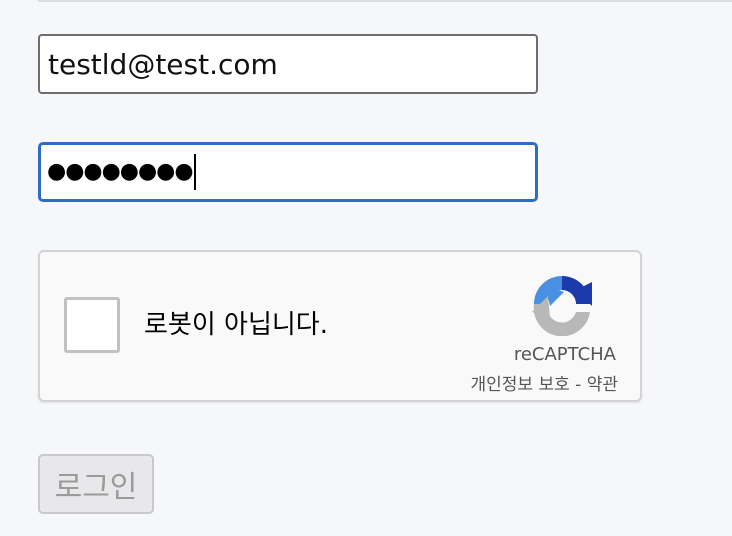 Image resolution: width=732 pixels, height=536 pixels. Describe the element at coordinates (120, 171) in the screenshot. I see `password-value: ●●●●●●●●` at that location.